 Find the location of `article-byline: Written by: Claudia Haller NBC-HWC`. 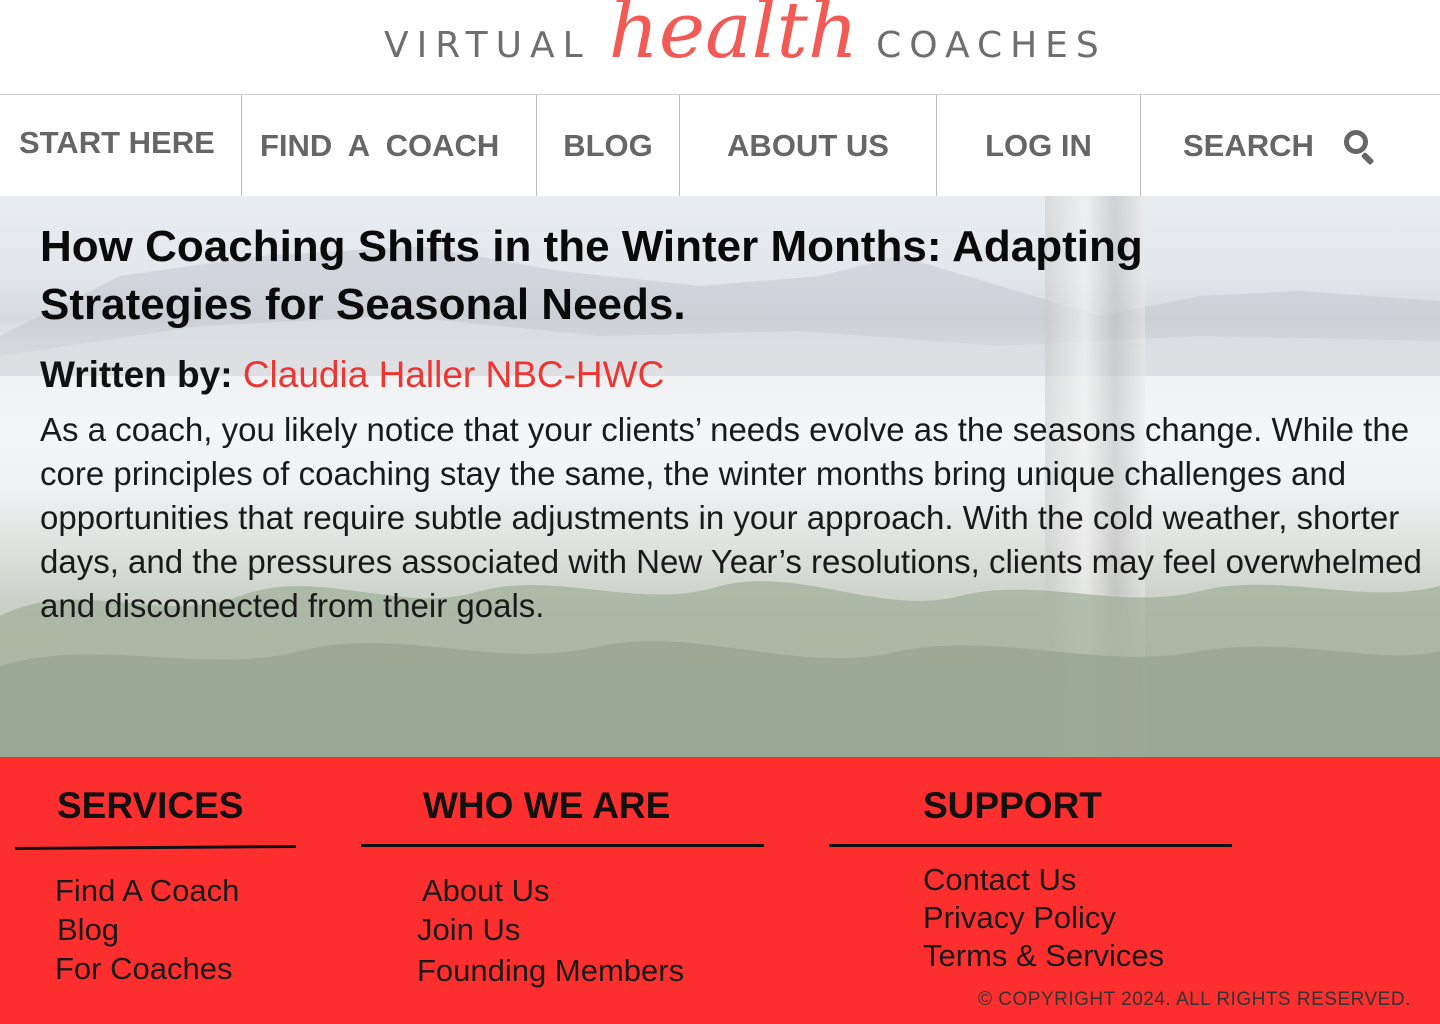

article-byline: Written by: Claudia Haller NBC-HWC is located at coordinates (735, 375).